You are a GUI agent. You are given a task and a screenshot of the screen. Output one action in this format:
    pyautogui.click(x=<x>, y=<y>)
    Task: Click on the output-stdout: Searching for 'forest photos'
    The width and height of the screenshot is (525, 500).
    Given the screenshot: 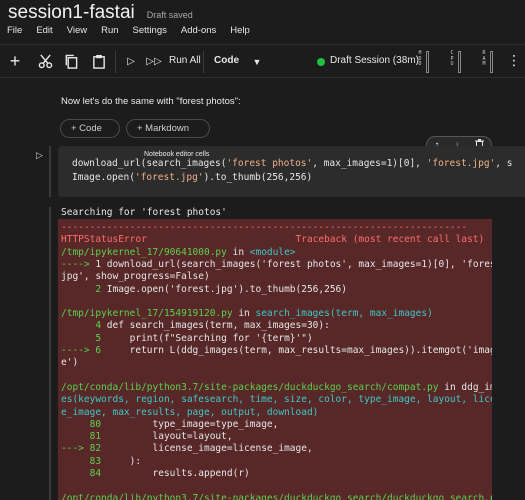 What is the action you would take?
    pyautogui.click(x=144, y=212)
    